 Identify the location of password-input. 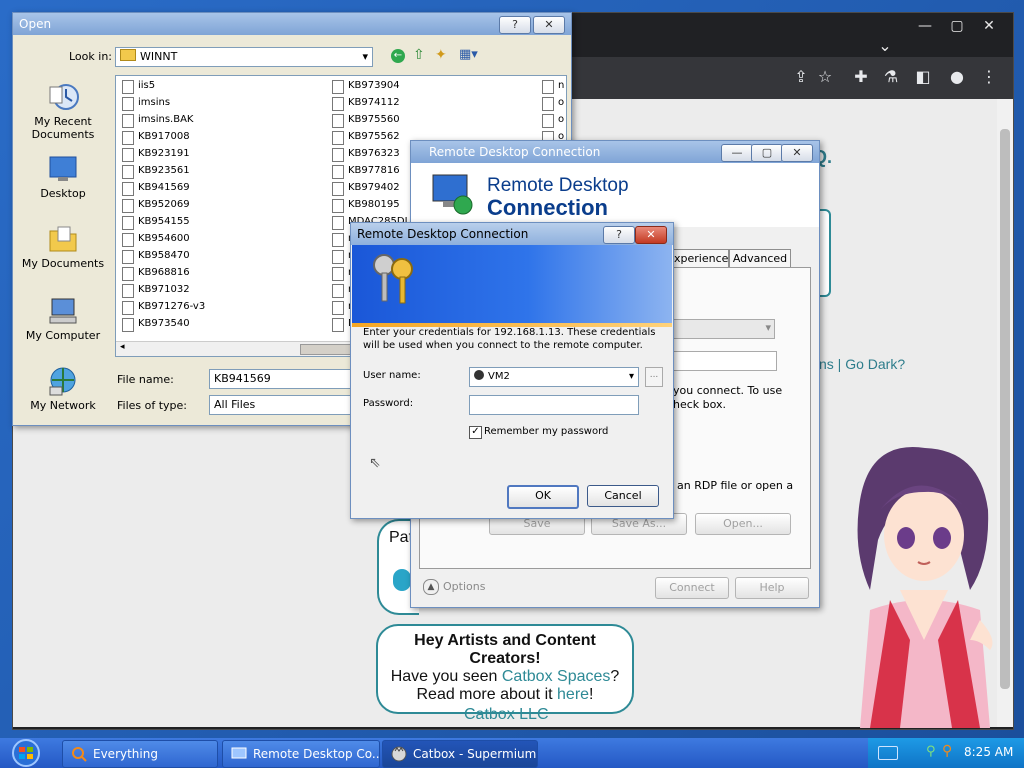
(554, 405).